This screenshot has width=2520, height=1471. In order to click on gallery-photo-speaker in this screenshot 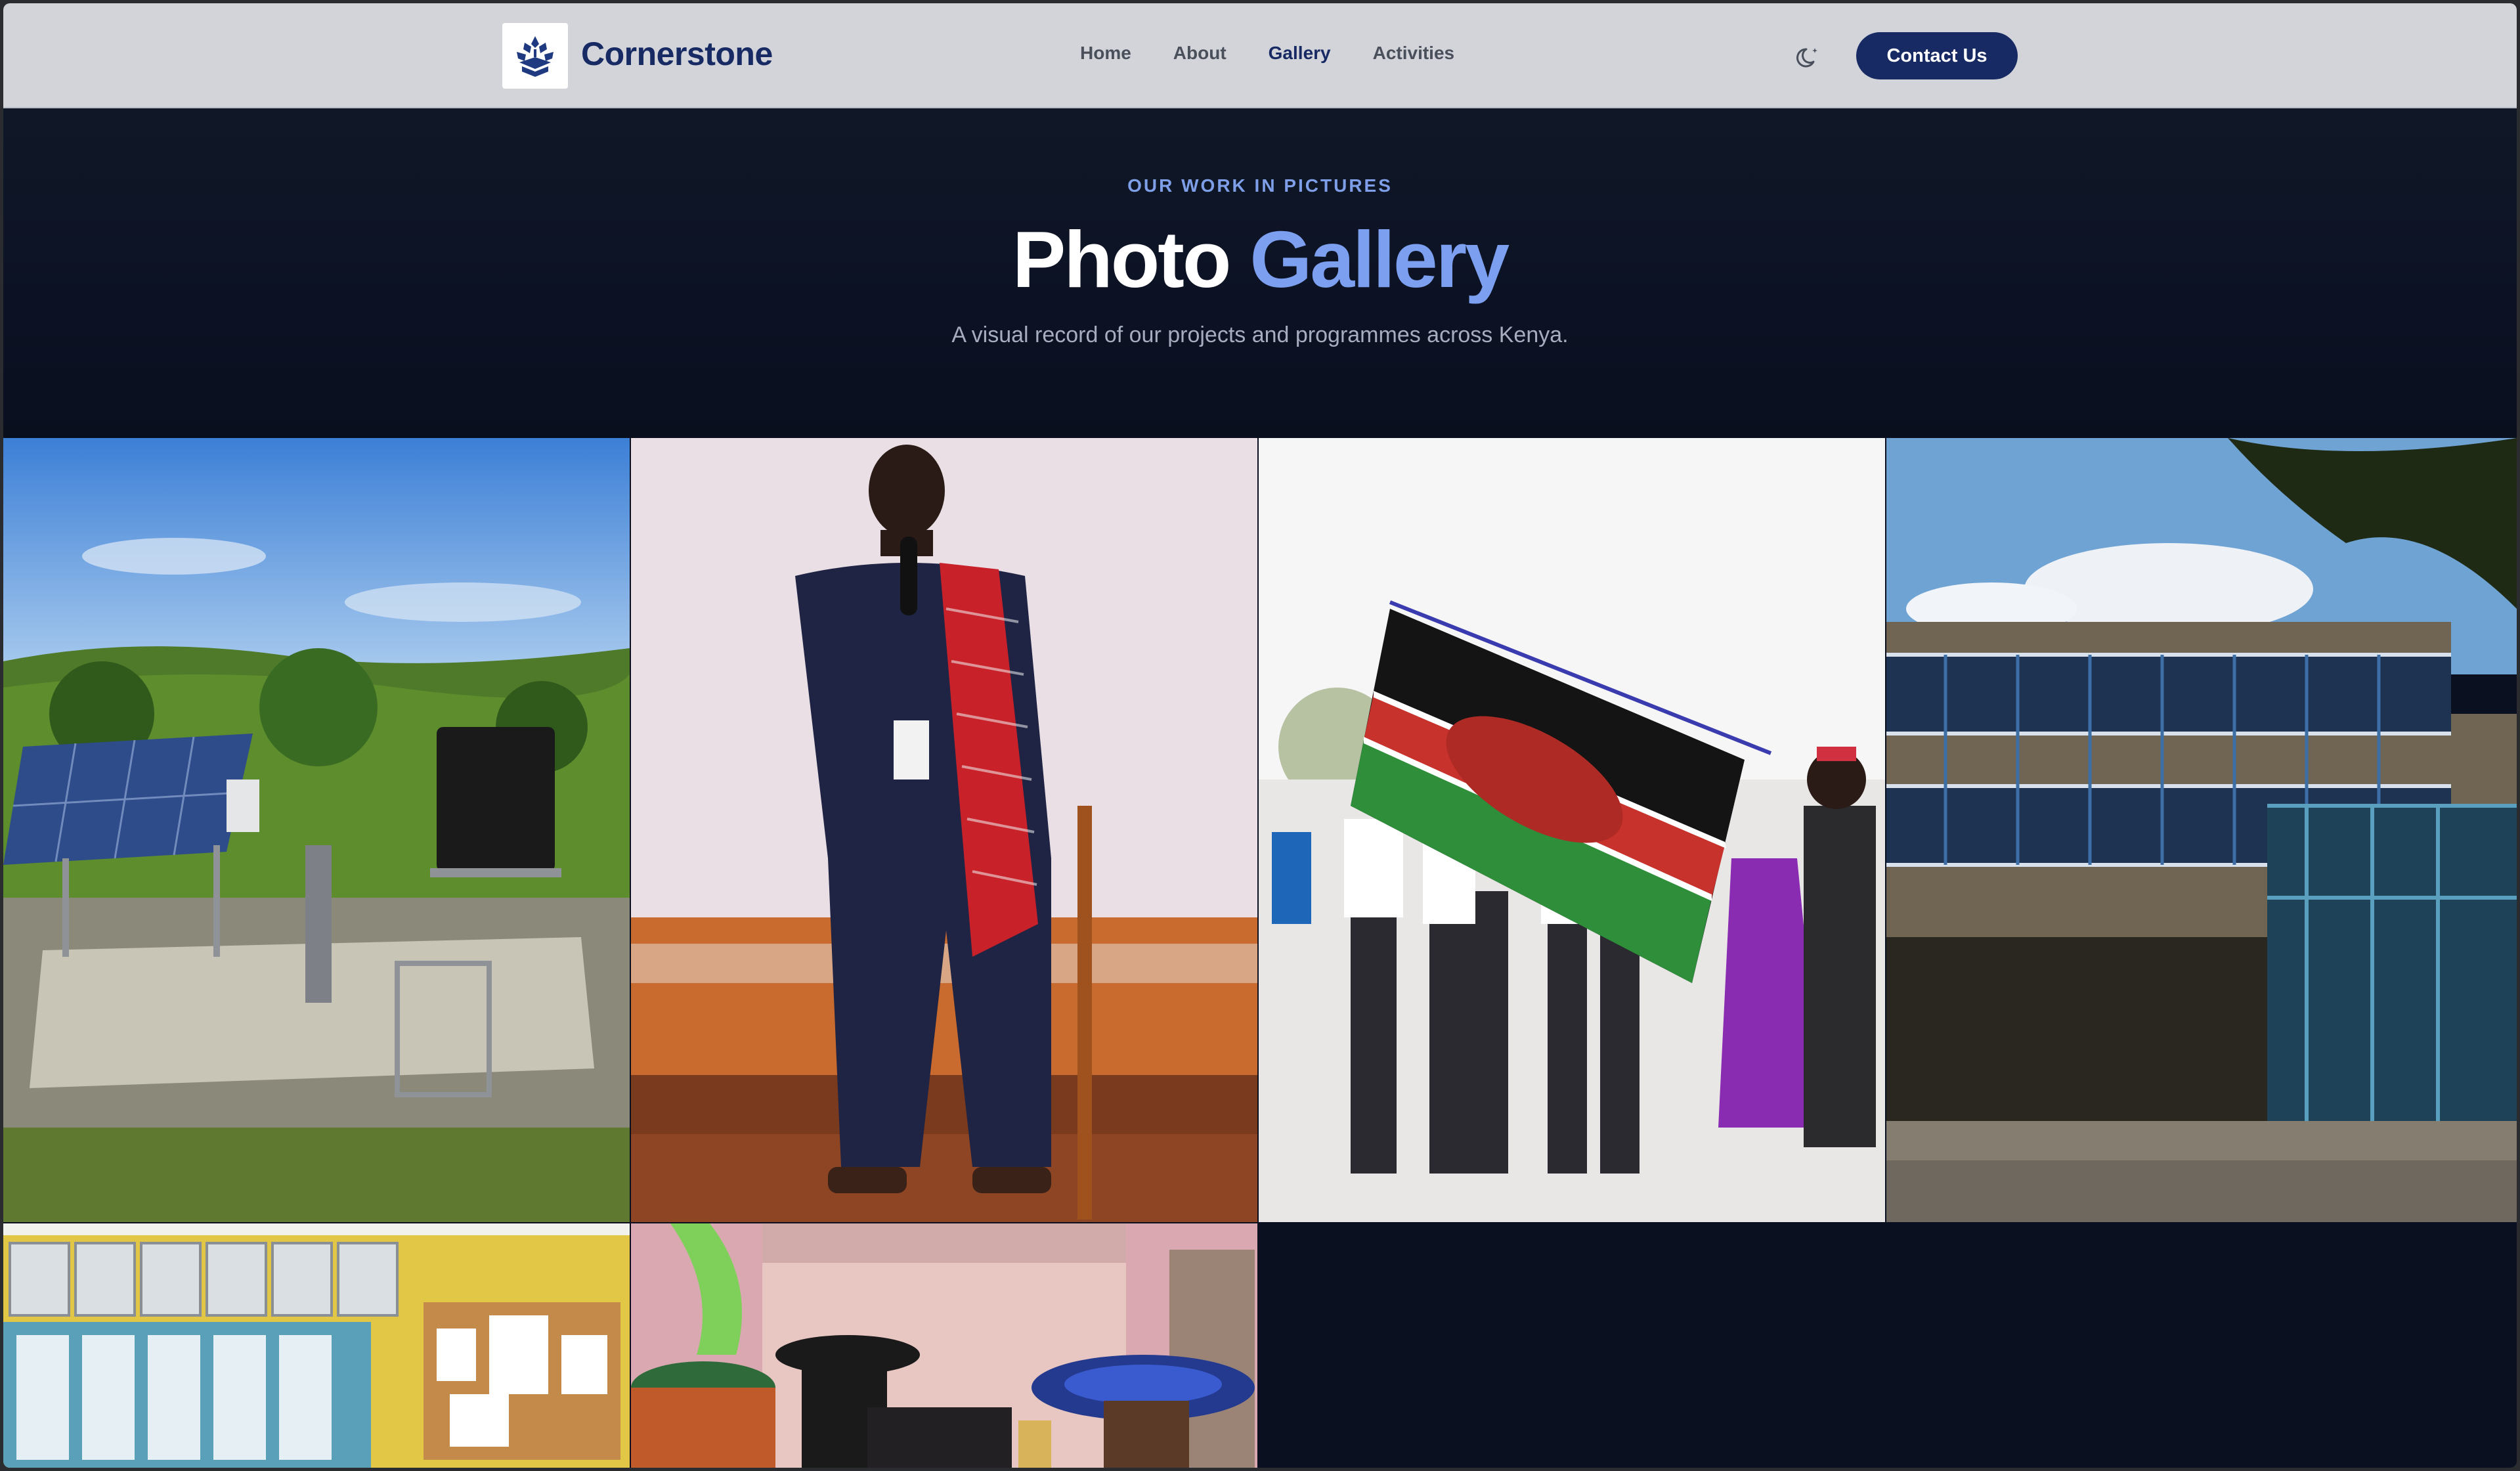, I will do `click(944, 830)`.